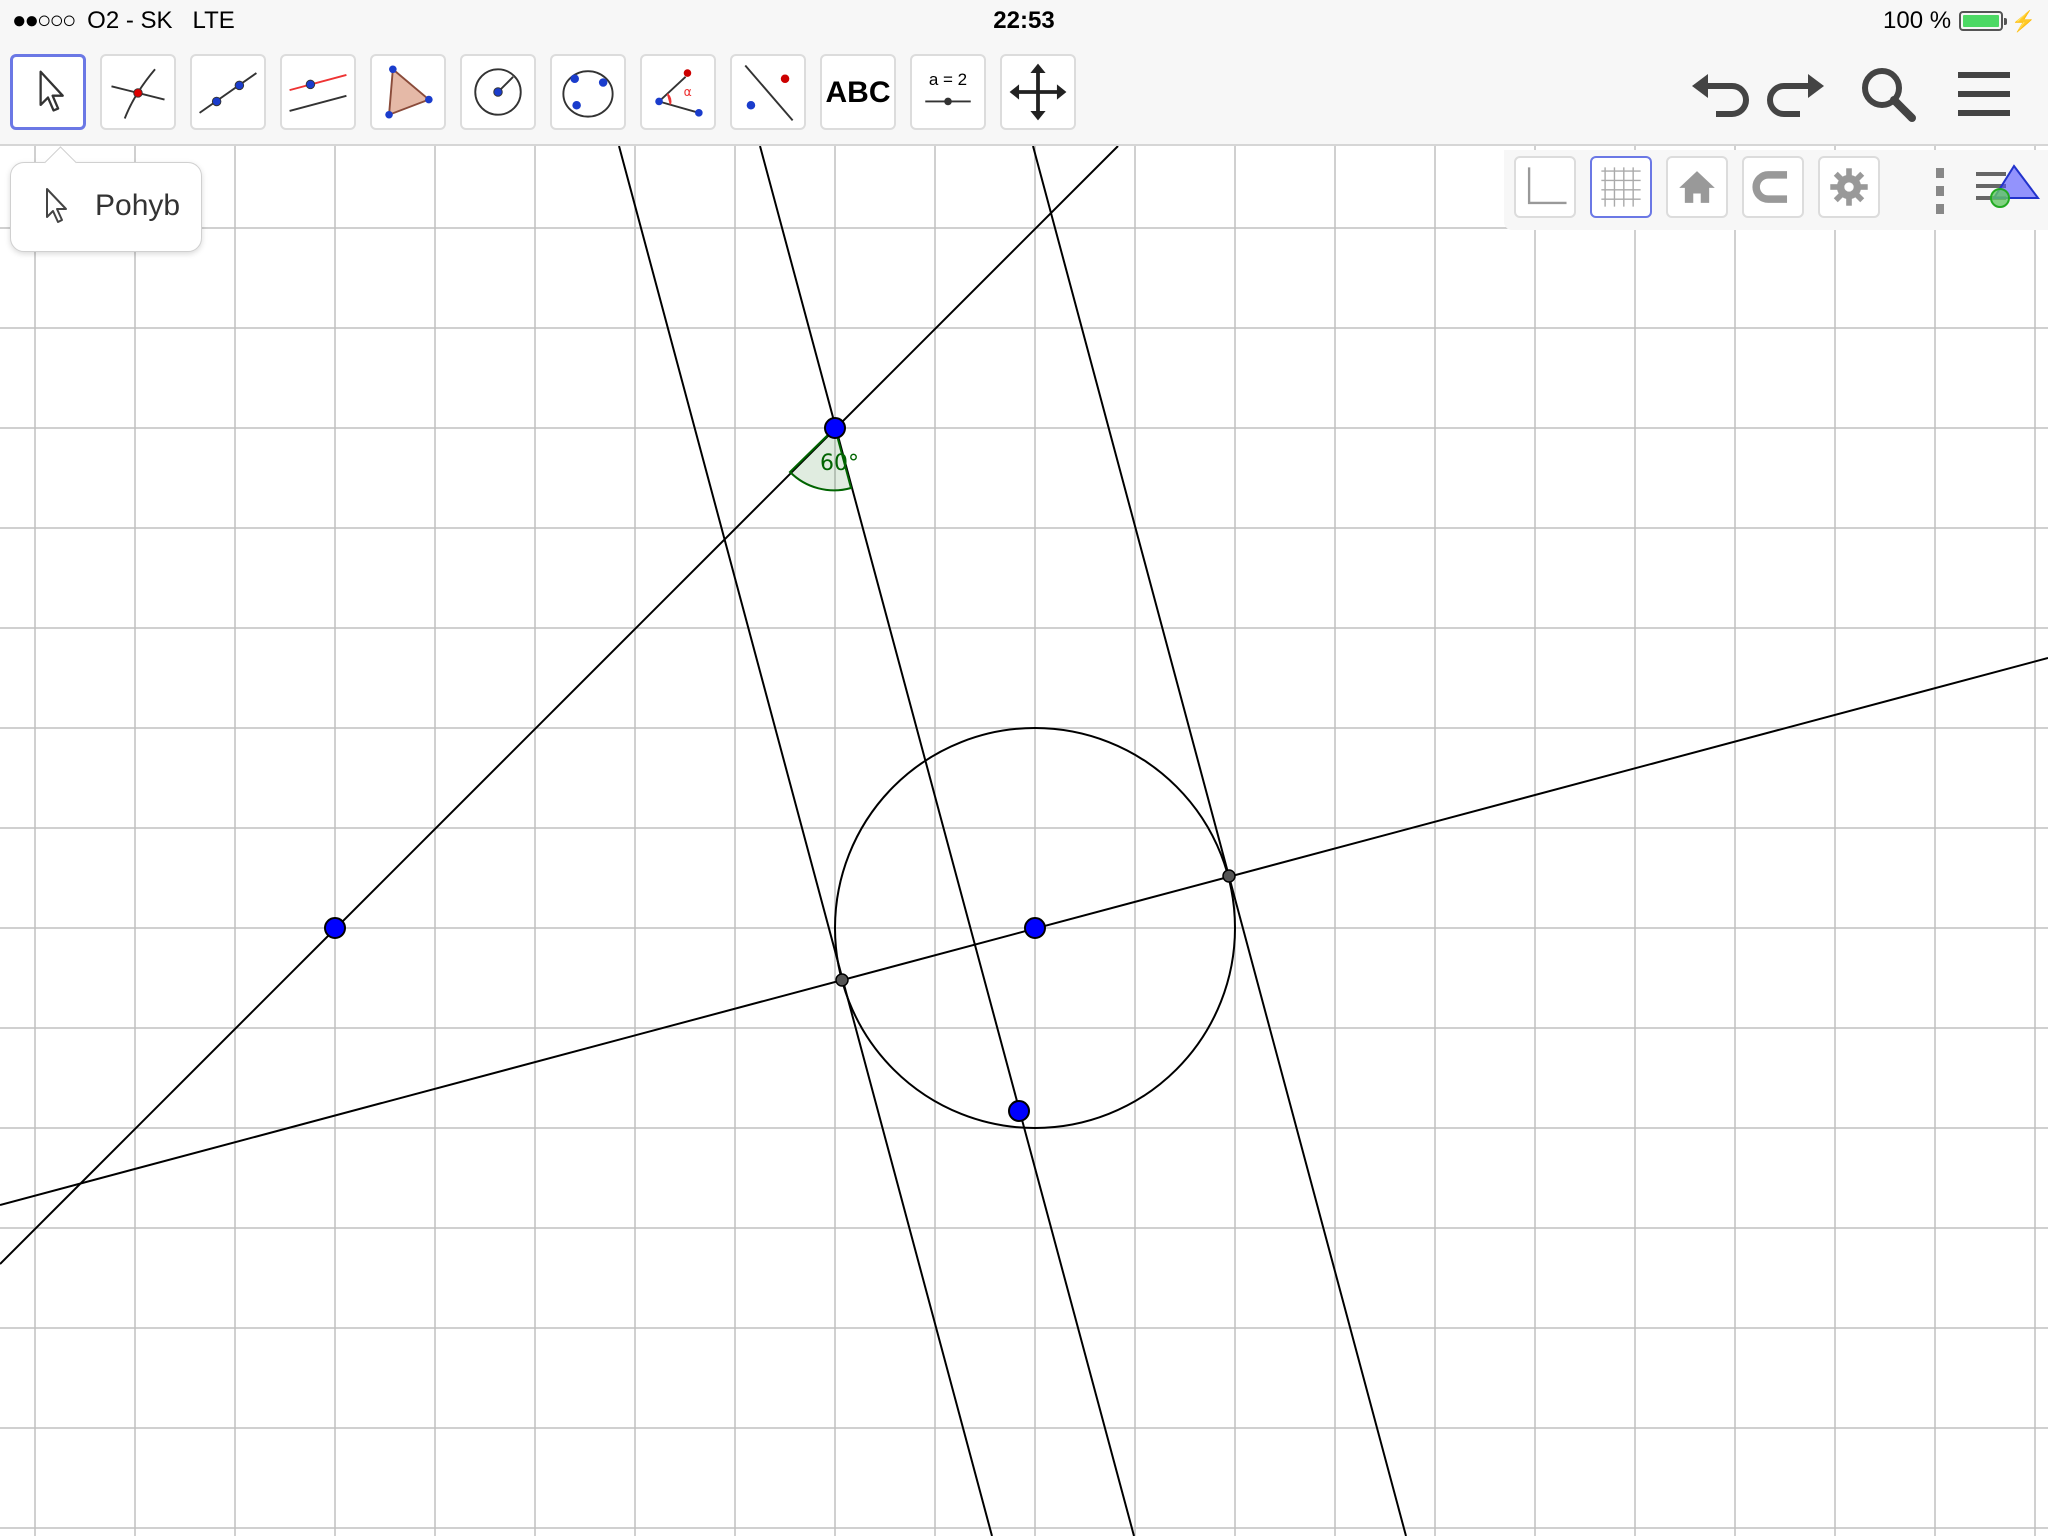 This screenshot has height=1536, width=2048. I want to click on settings-button, so click(1849, 187).